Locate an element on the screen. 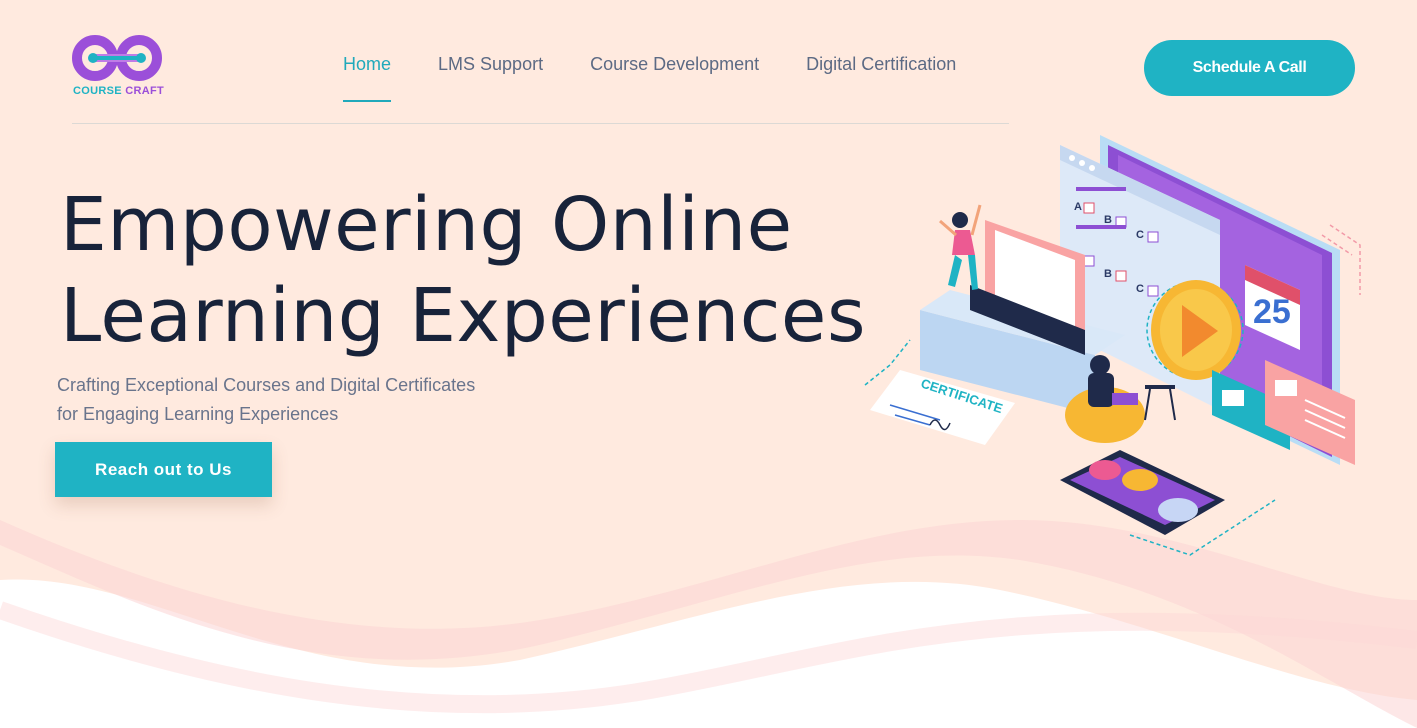  nav-item-lms-support: LMS Support is located at coordinates (490, 78).